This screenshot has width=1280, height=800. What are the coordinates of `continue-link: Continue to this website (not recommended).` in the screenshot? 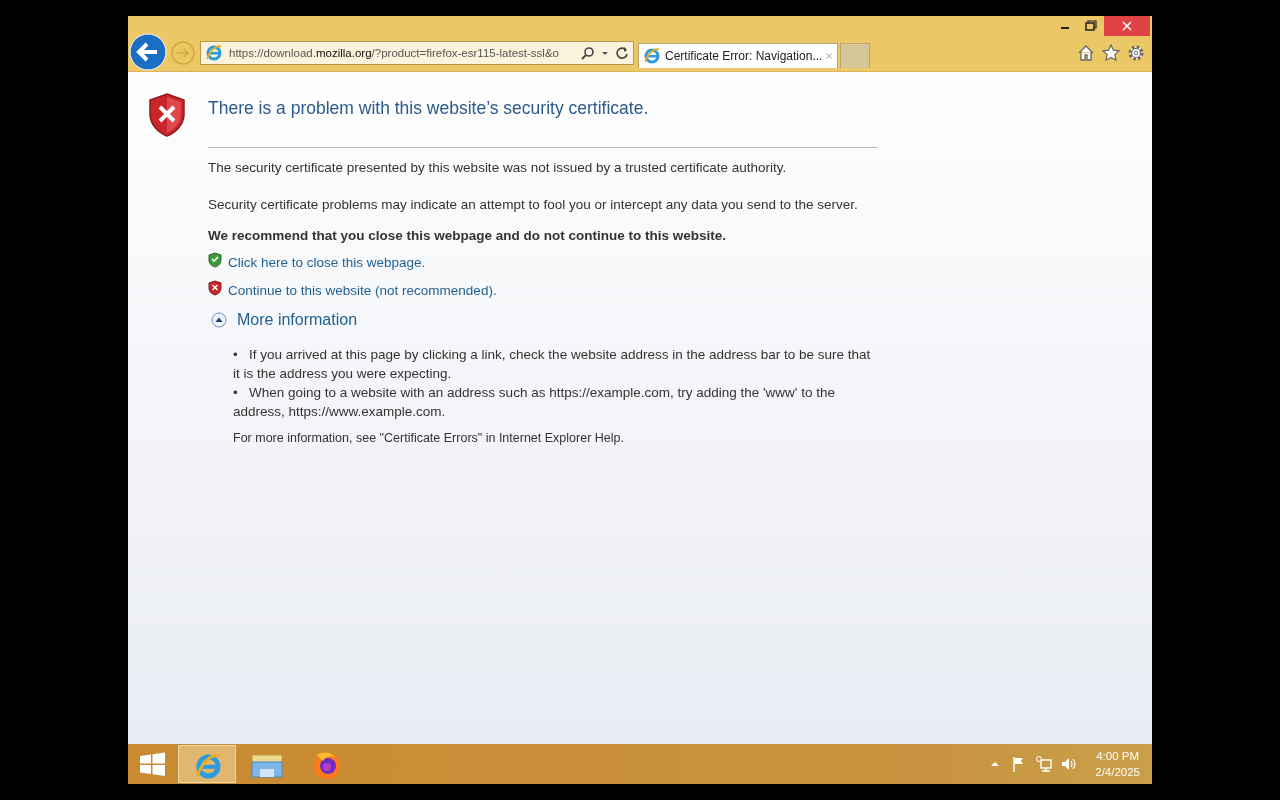 It's located at (362, 290).